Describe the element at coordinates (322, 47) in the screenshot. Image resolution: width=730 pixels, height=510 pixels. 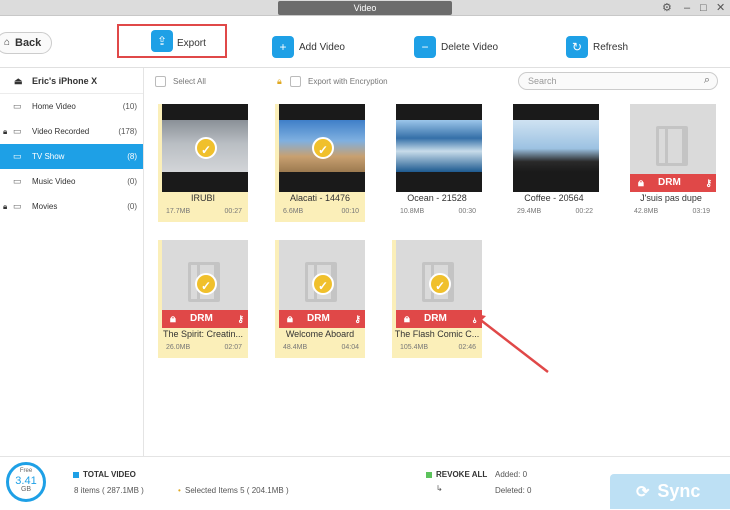
I see `add-video-label: Add Video` at that location.